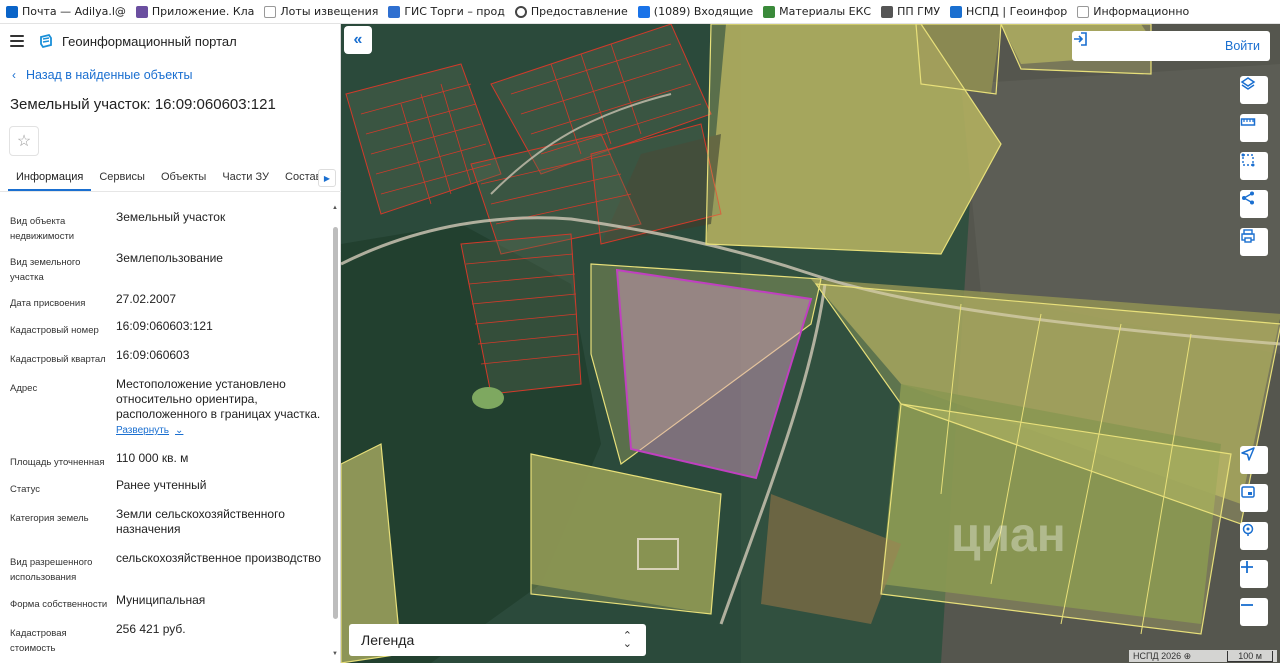  Describe the element at coordinates (1247, 605) in the screenshot. I see `minus-icon` at that location.